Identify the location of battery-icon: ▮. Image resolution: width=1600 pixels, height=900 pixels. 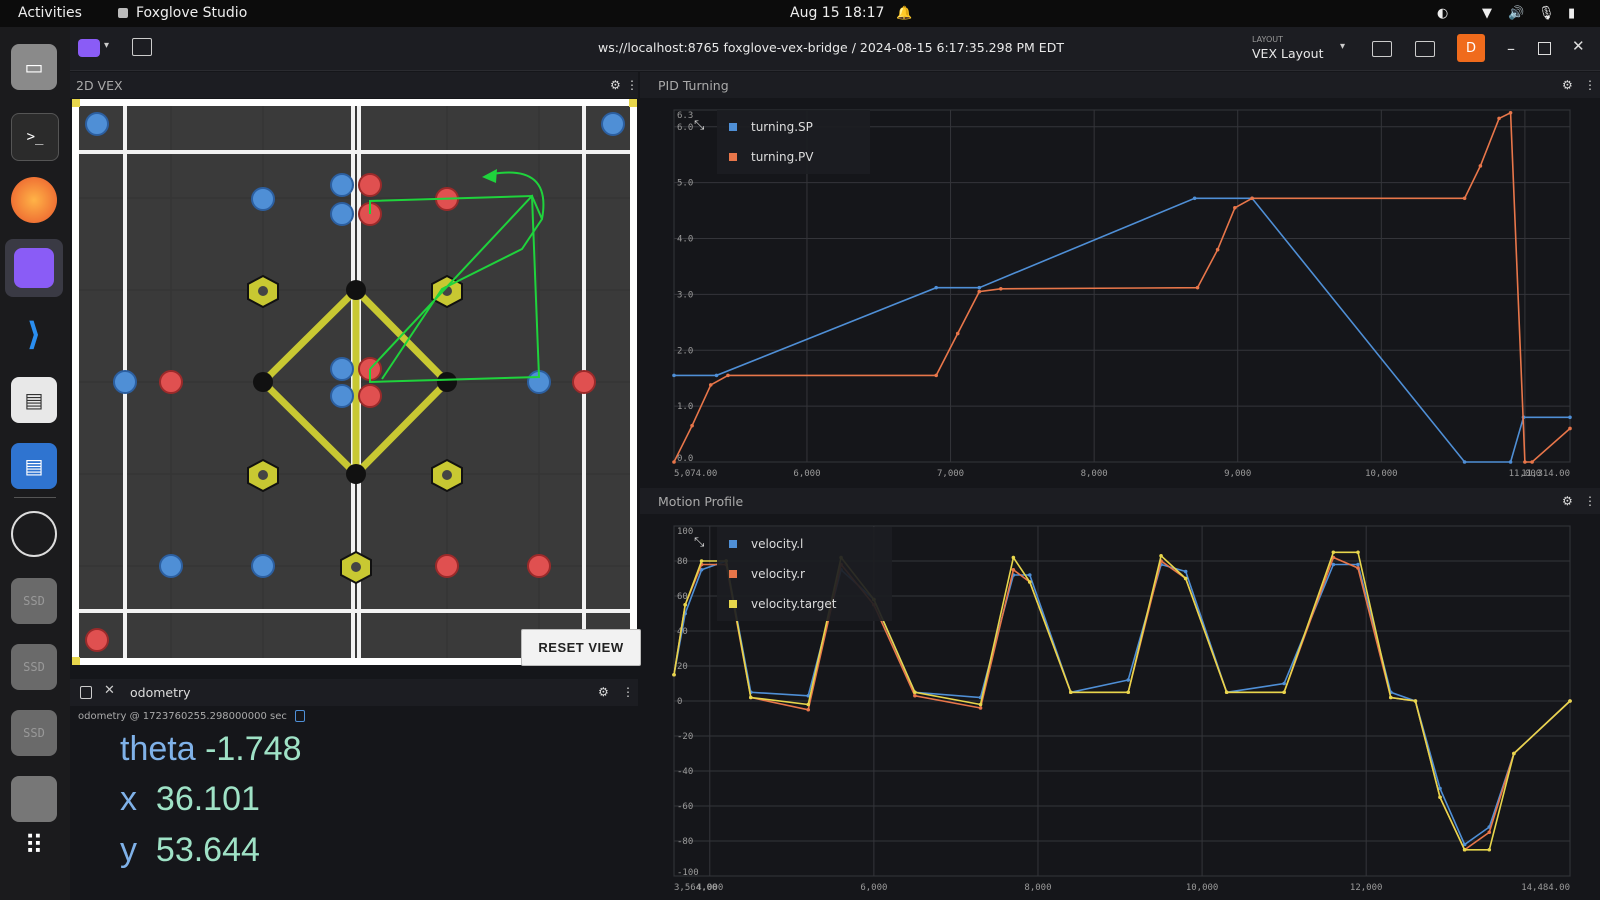
(1571, 13).